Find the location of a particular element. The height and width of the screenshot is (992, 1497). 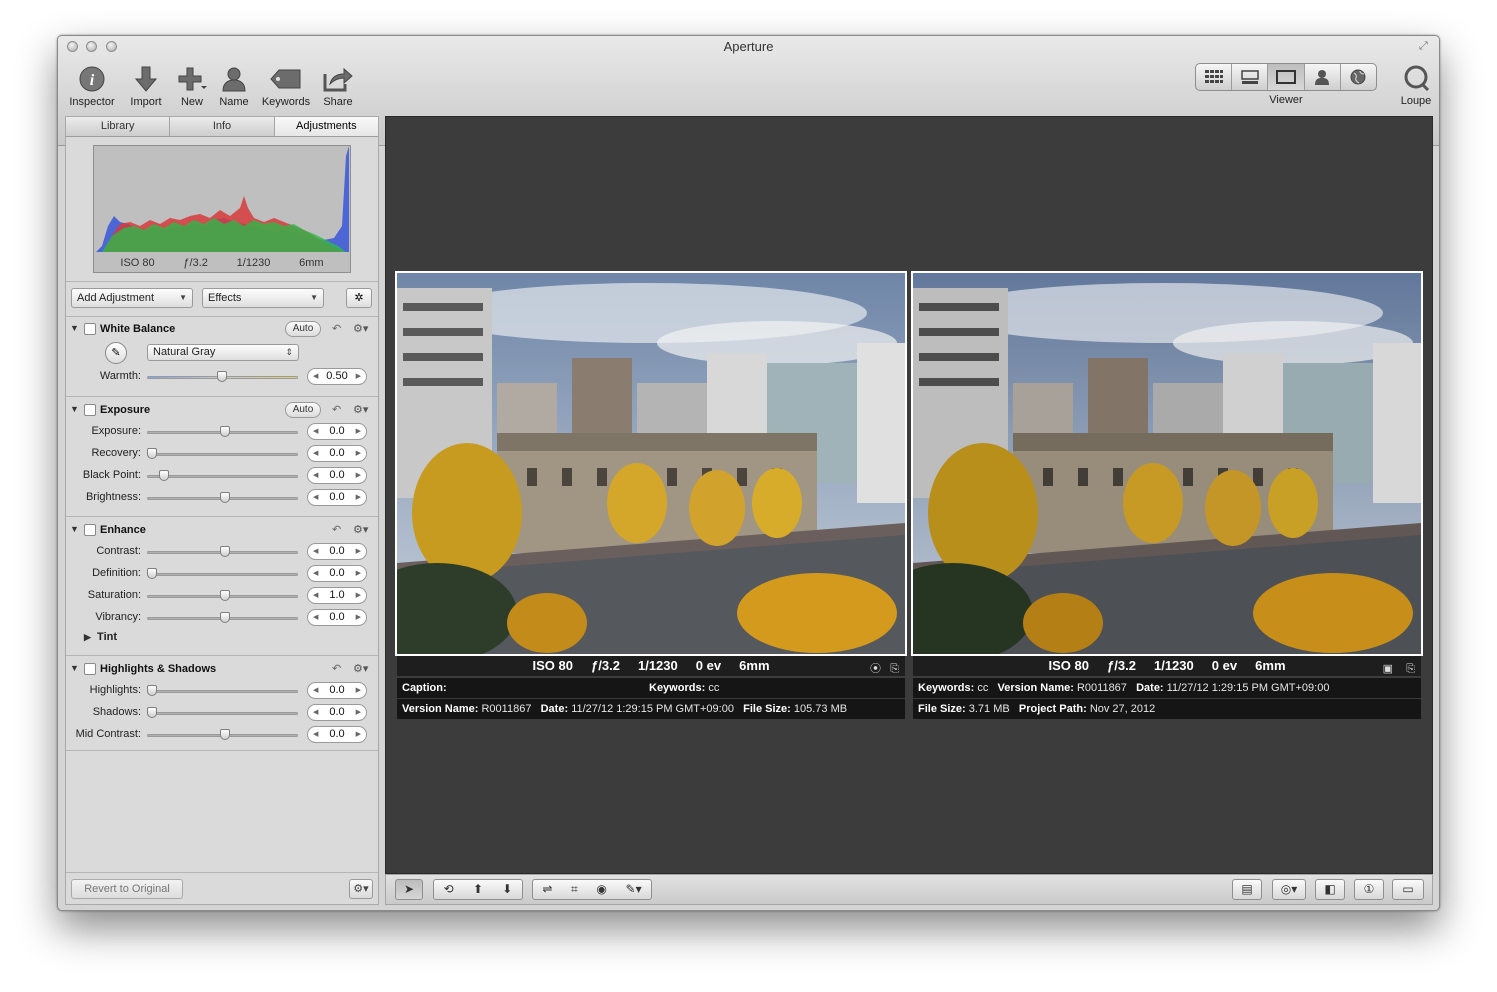

vibrancy-value-field: ◀ 0.0 ▶ is located at coordinates (337, 617).